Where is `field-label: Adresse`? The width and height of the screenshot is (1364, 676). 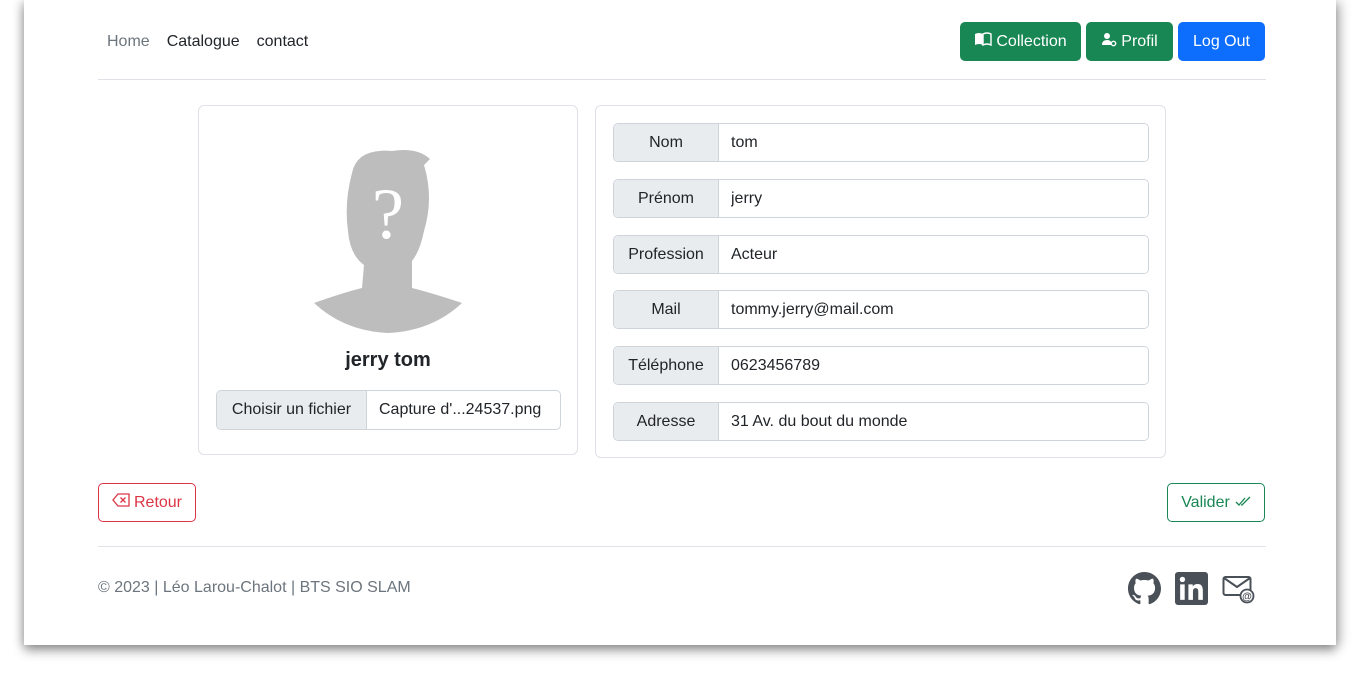 field-label: Adresse is located at coordinates (666, 421).